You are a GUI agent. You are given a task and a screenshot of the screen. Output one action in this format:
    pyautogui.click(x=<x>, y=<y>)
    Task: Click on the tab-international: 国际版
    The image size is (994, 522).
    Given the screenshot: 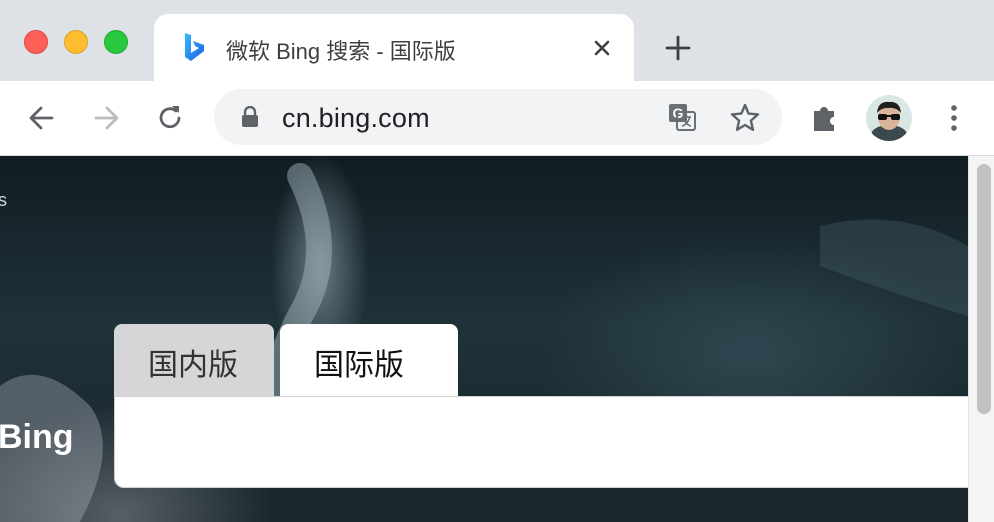 What is the action you would take?
    pyautogui.click(x=369, y=362)
    